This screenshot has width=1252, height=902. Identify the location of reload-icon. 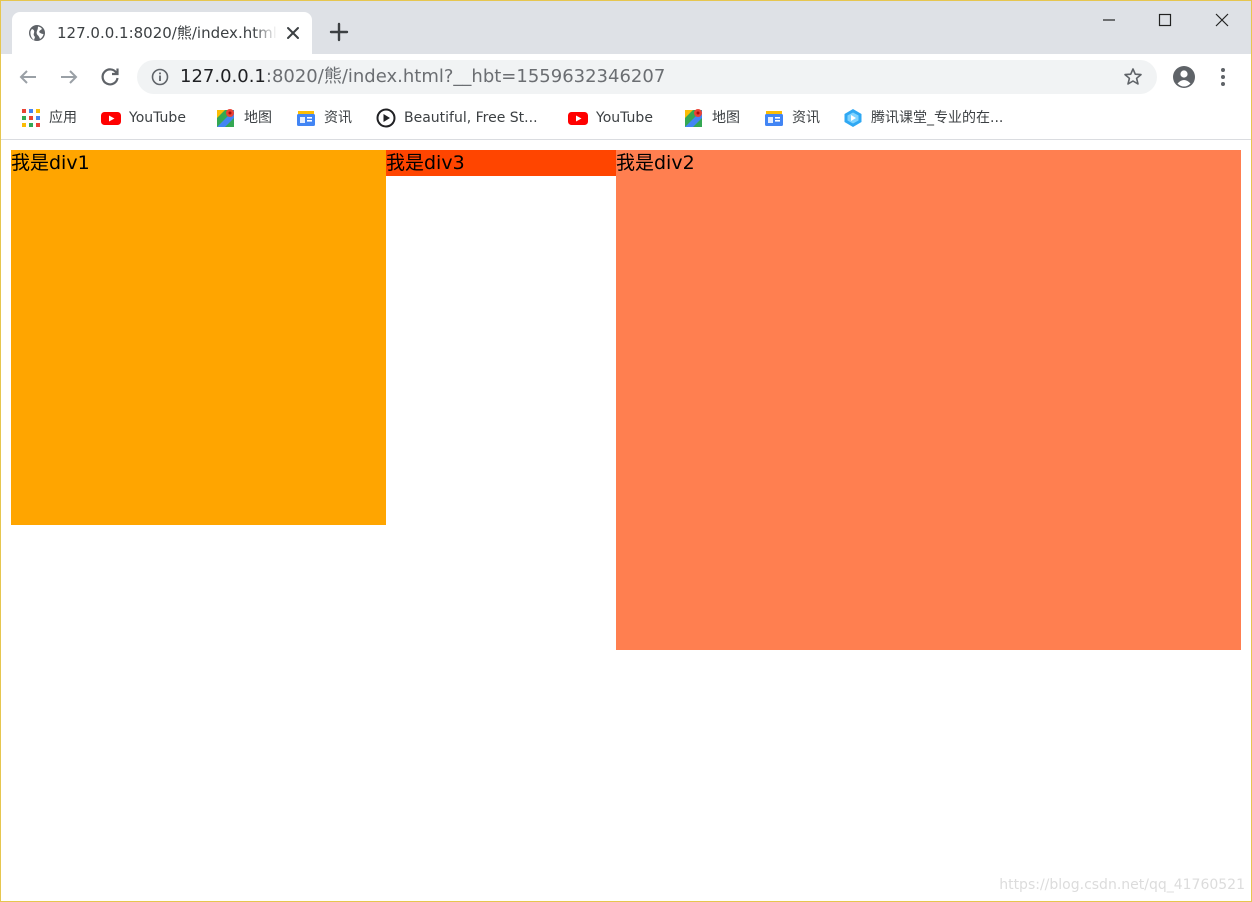
(110, 77).